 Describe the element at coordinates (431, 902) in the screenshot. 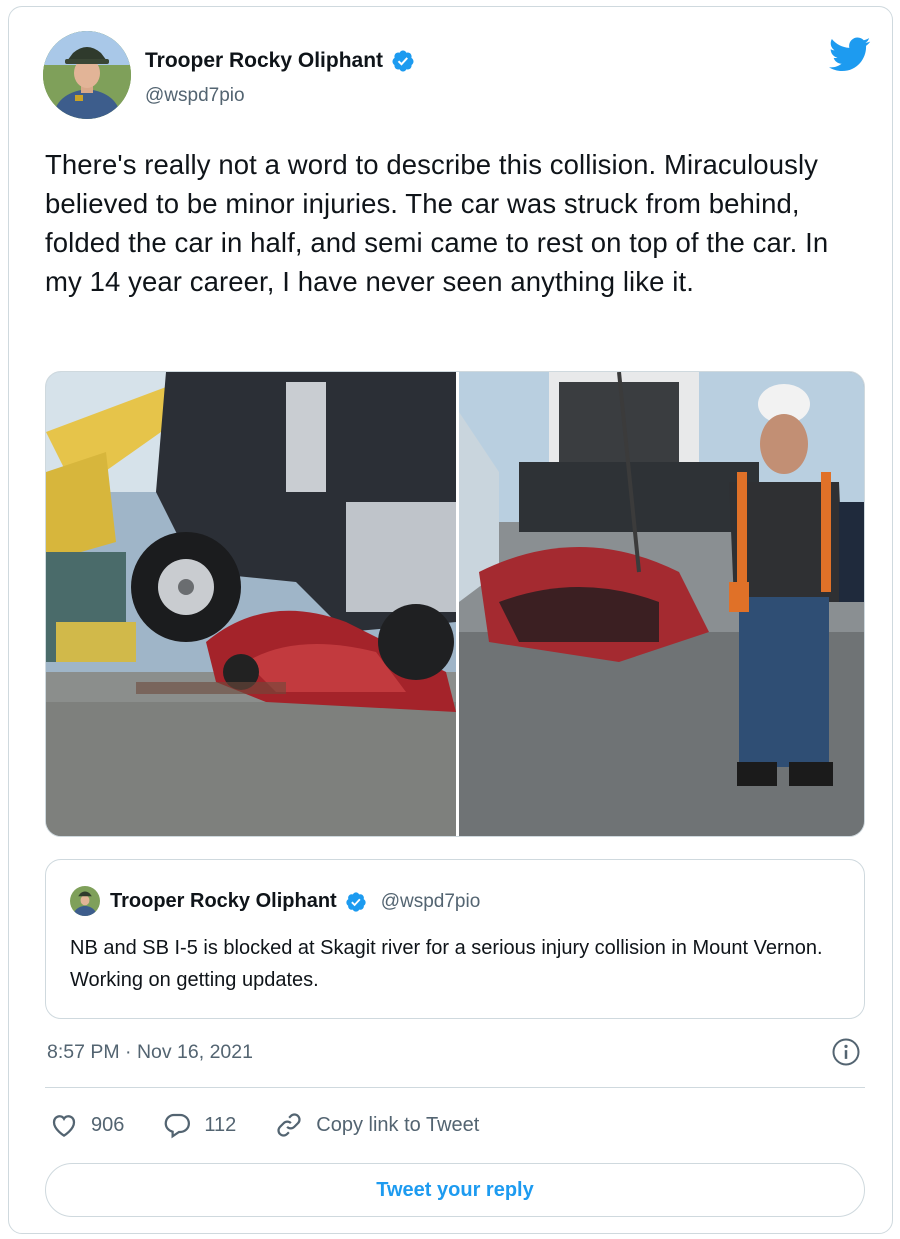

I see `quoted-author-handle: @wspd7pio` at that location.